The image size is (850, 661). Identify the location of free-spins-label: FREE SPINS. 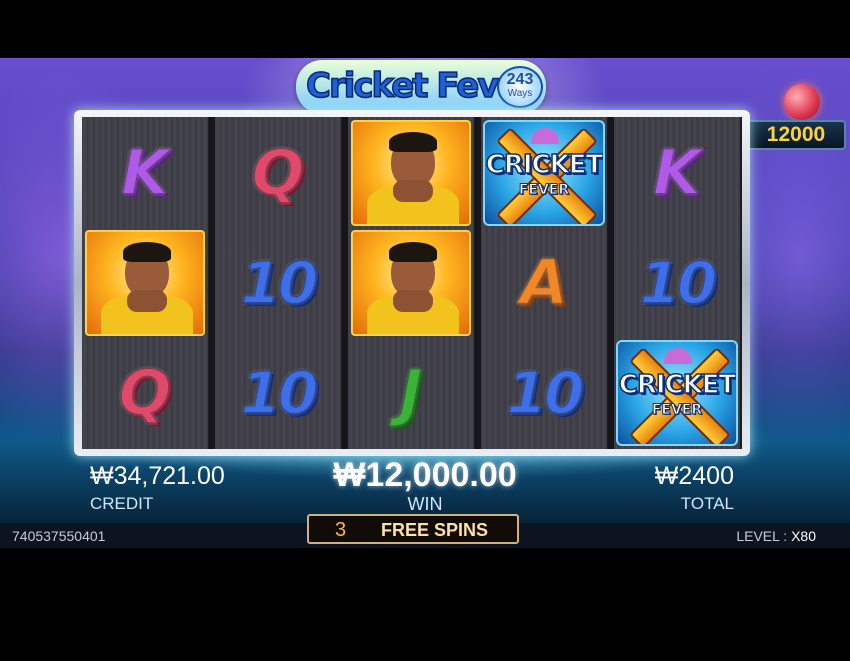
(435, 530).